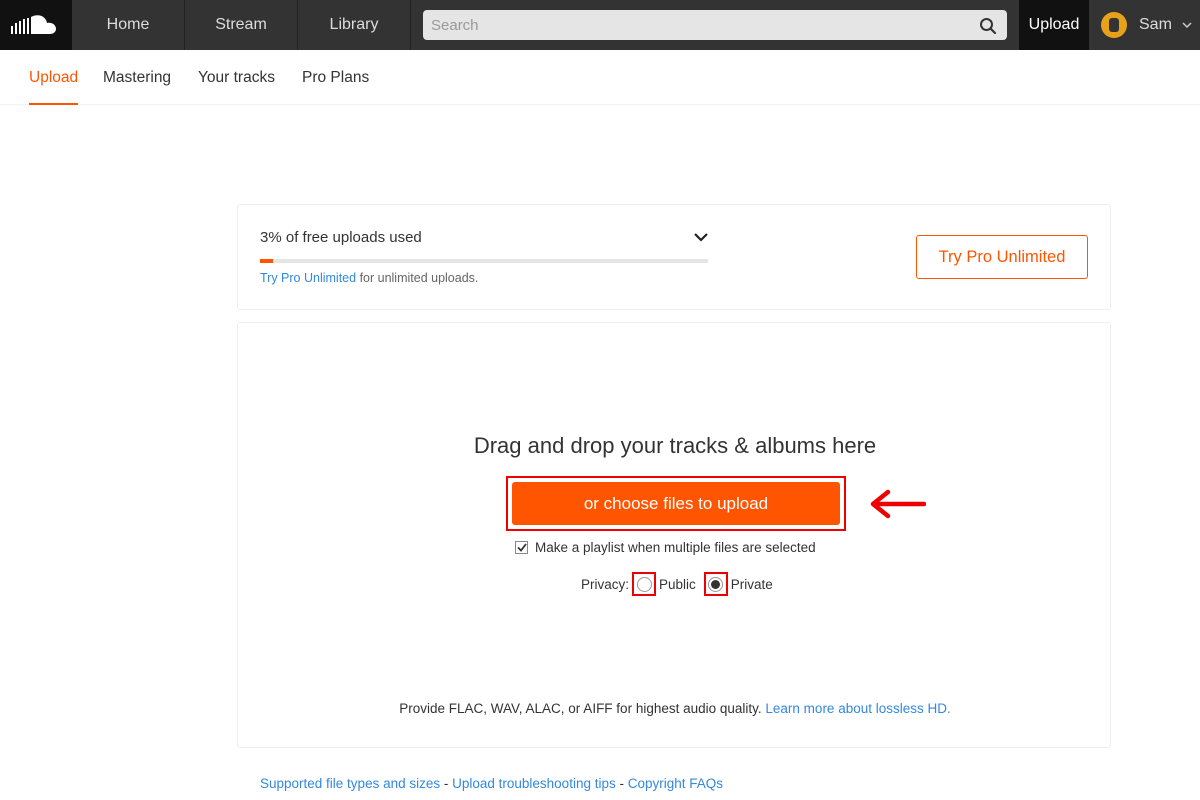 The height and width of the screenshot is (800, 1200). What do you see at coordinates (675, 445) in the screenshot?
I see `dropzone-title: Drag and drop your tracks & albums here` at bounding box center [675, 445].